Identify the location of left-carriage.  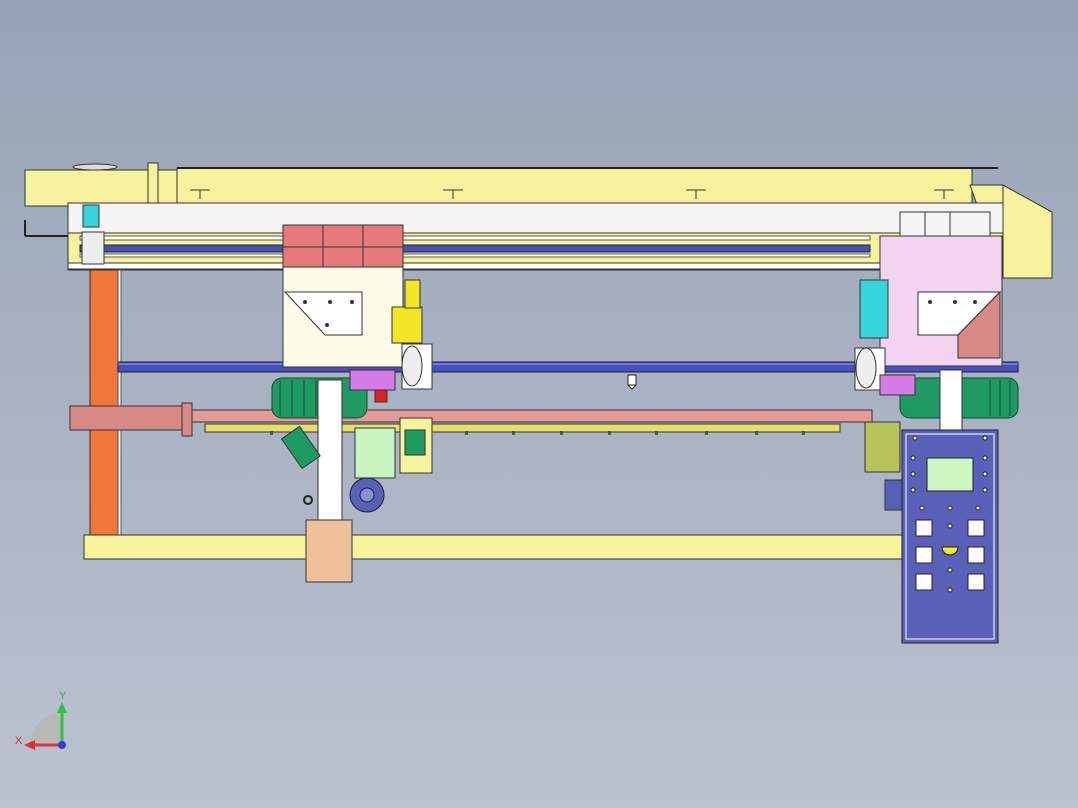
(352, 403).